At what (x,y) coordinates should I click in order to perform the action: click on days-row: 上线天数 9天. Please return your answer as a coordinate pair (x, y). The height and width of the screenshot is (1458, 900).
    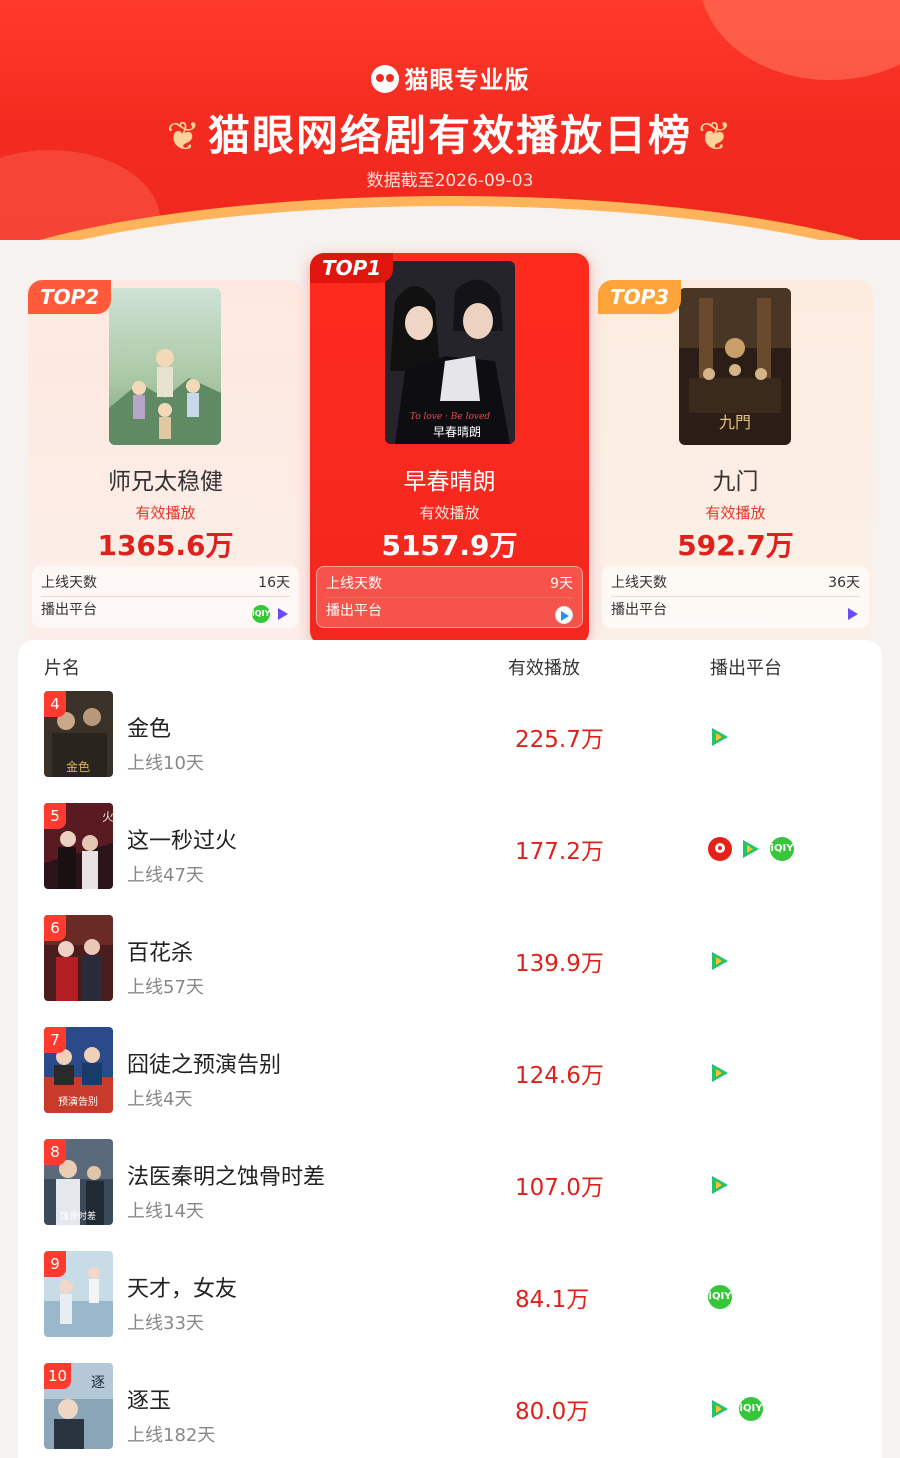
    Looking at the image, I should click on (449, 584).